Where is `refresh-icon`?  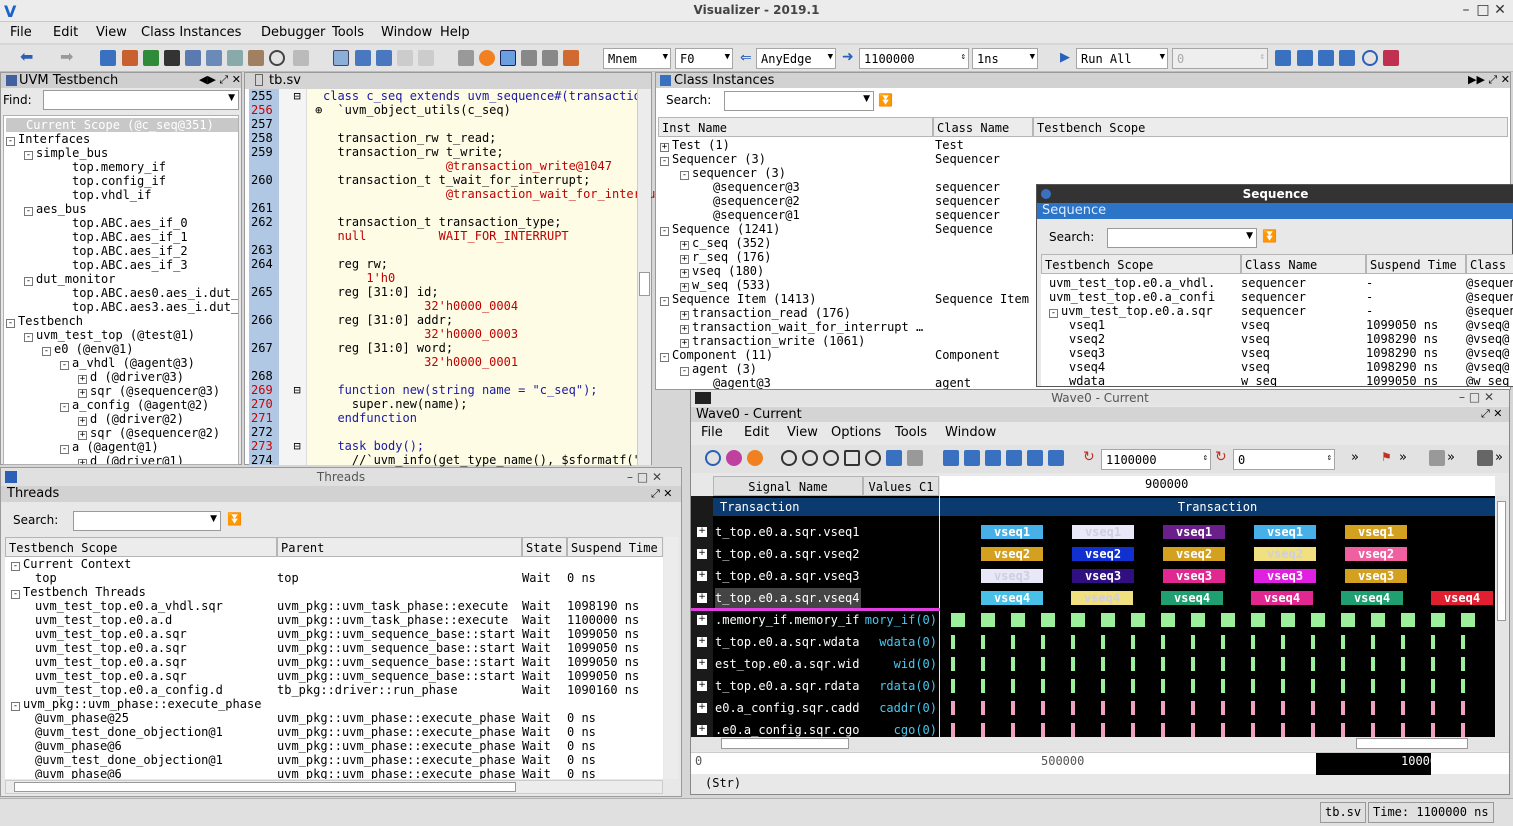 refresh-icon is located at coordinates (1370, 58).